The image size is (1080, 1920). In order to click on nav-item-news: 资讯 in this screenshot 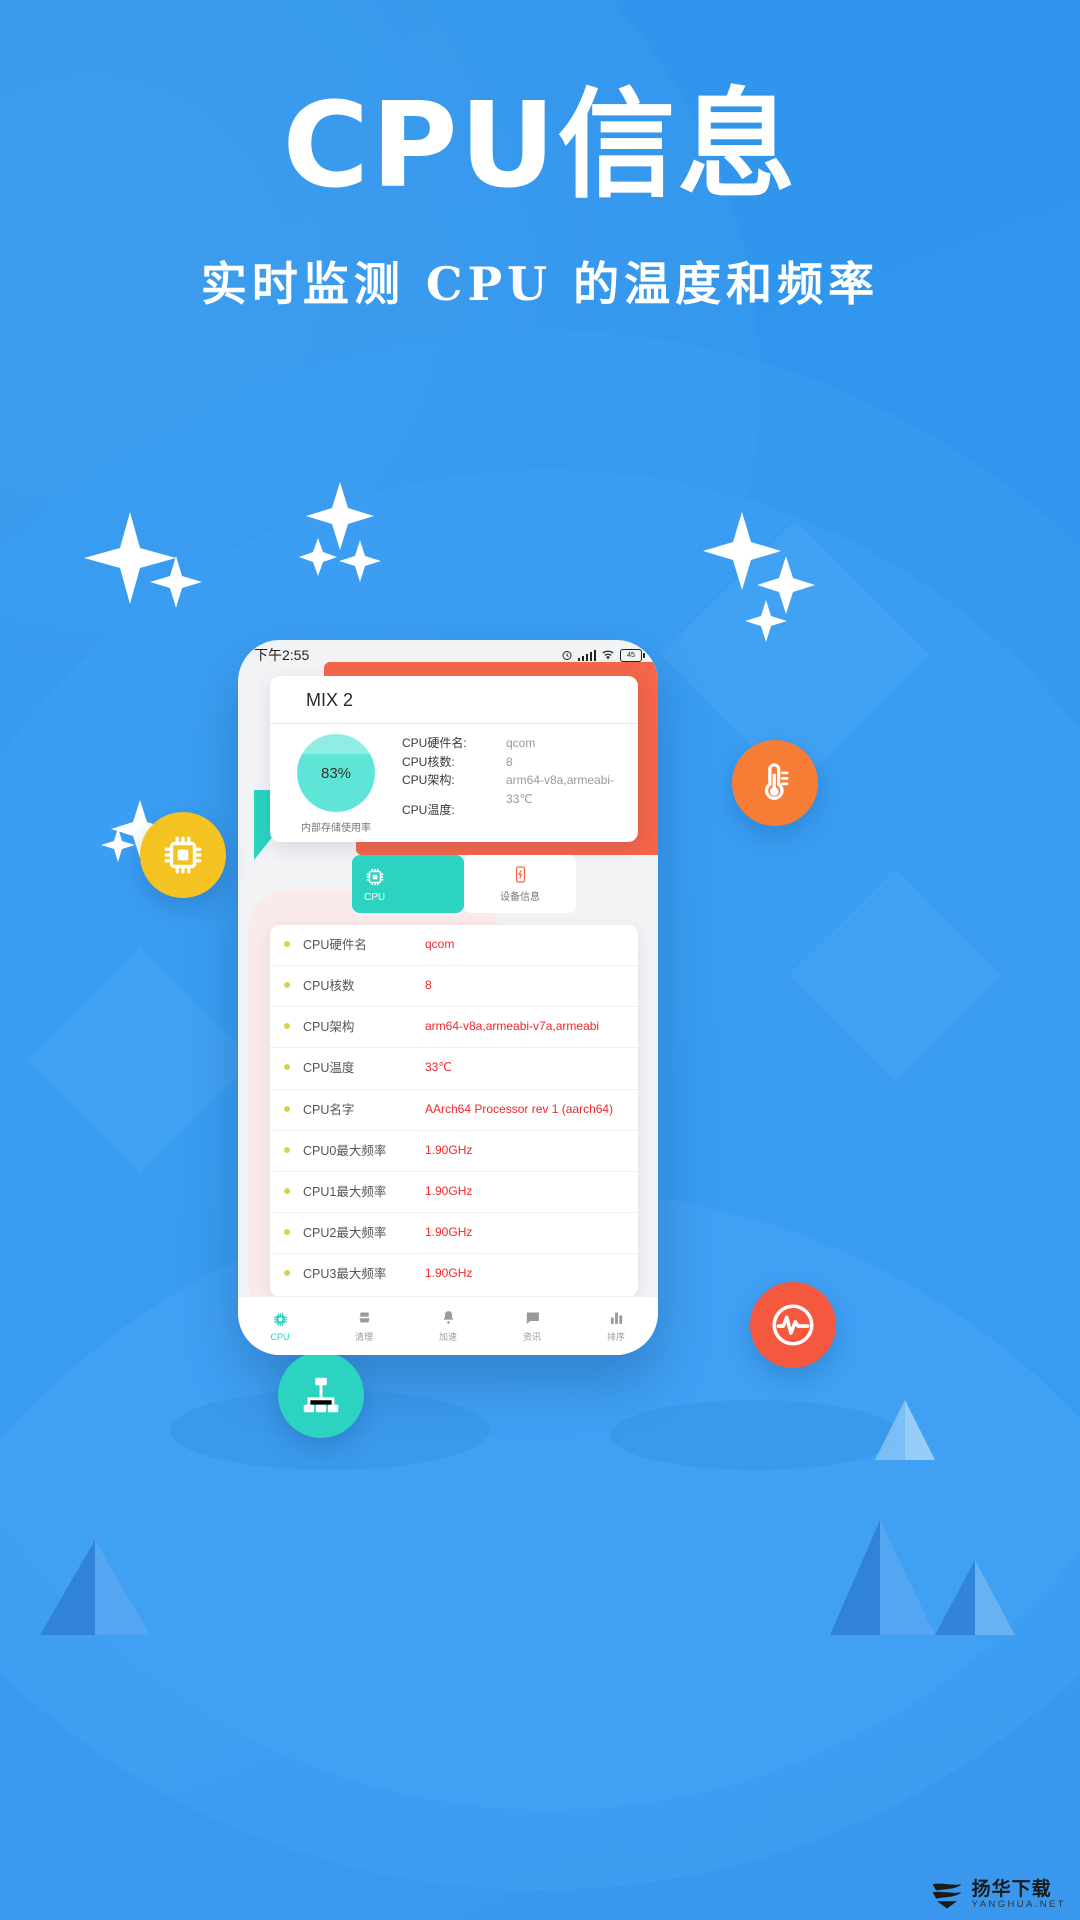, I will do `click(532, 1326)`.